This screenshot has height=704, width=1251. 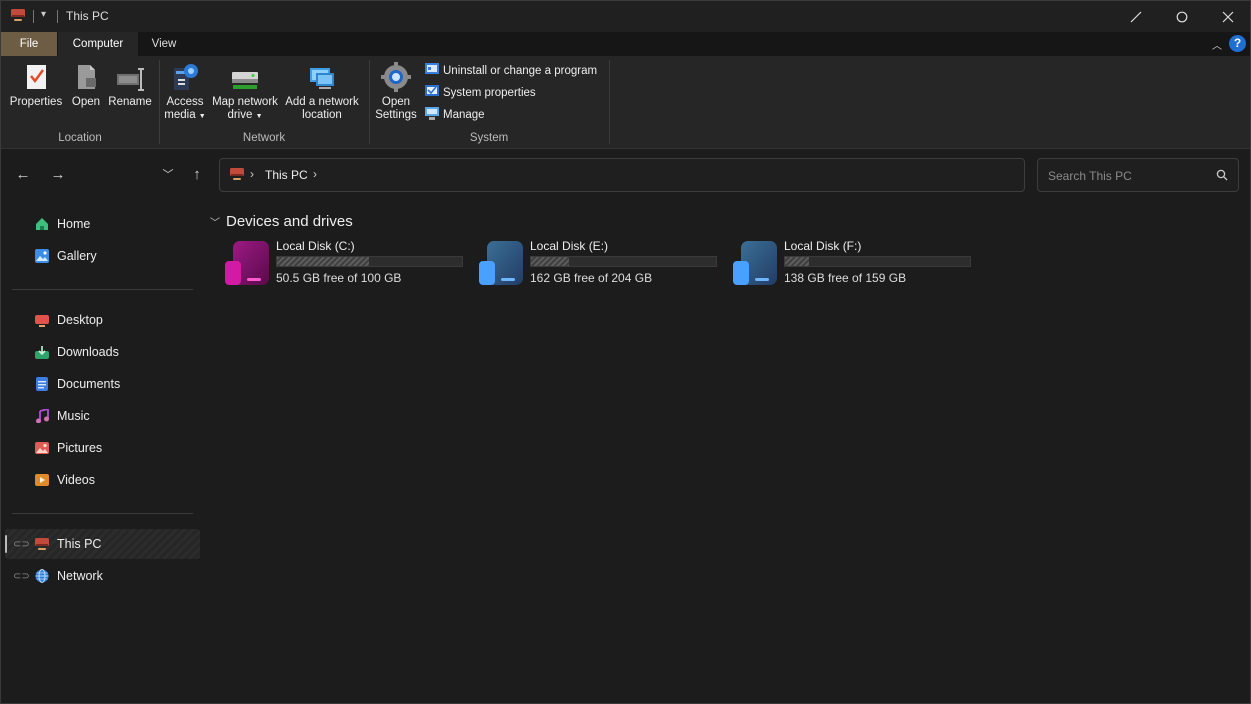 I want to click on forward-button: →, so click(x=58, y=175).